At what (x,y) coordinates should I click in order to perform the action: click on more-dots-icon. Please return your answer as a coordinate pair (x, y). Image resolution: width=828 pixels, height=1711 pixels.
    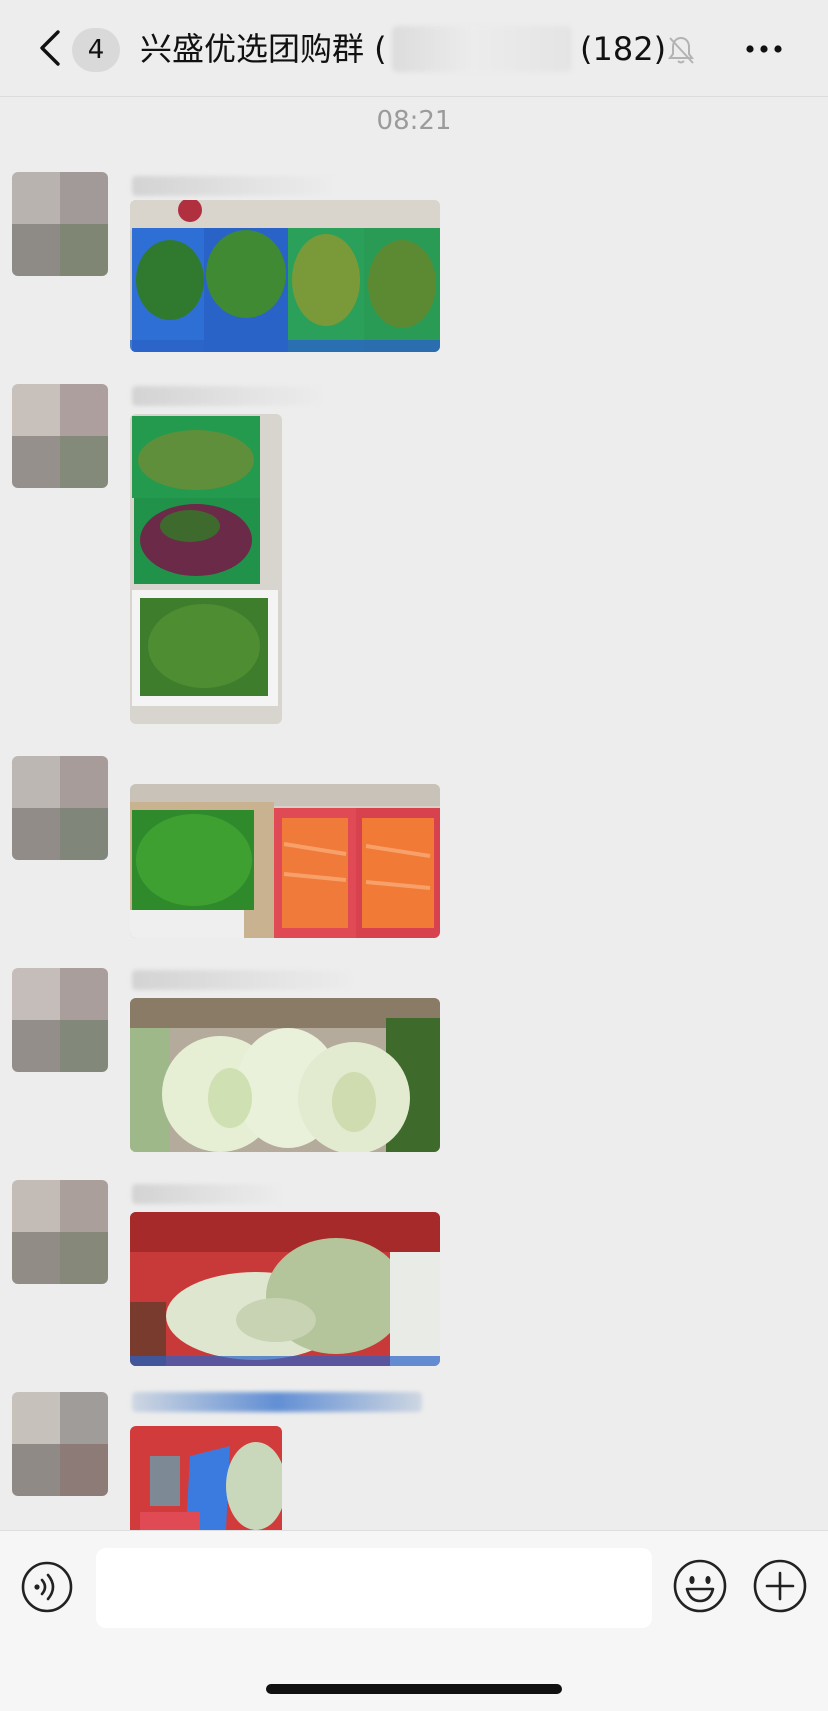
    Looking at the image, I should click on (764, 49).